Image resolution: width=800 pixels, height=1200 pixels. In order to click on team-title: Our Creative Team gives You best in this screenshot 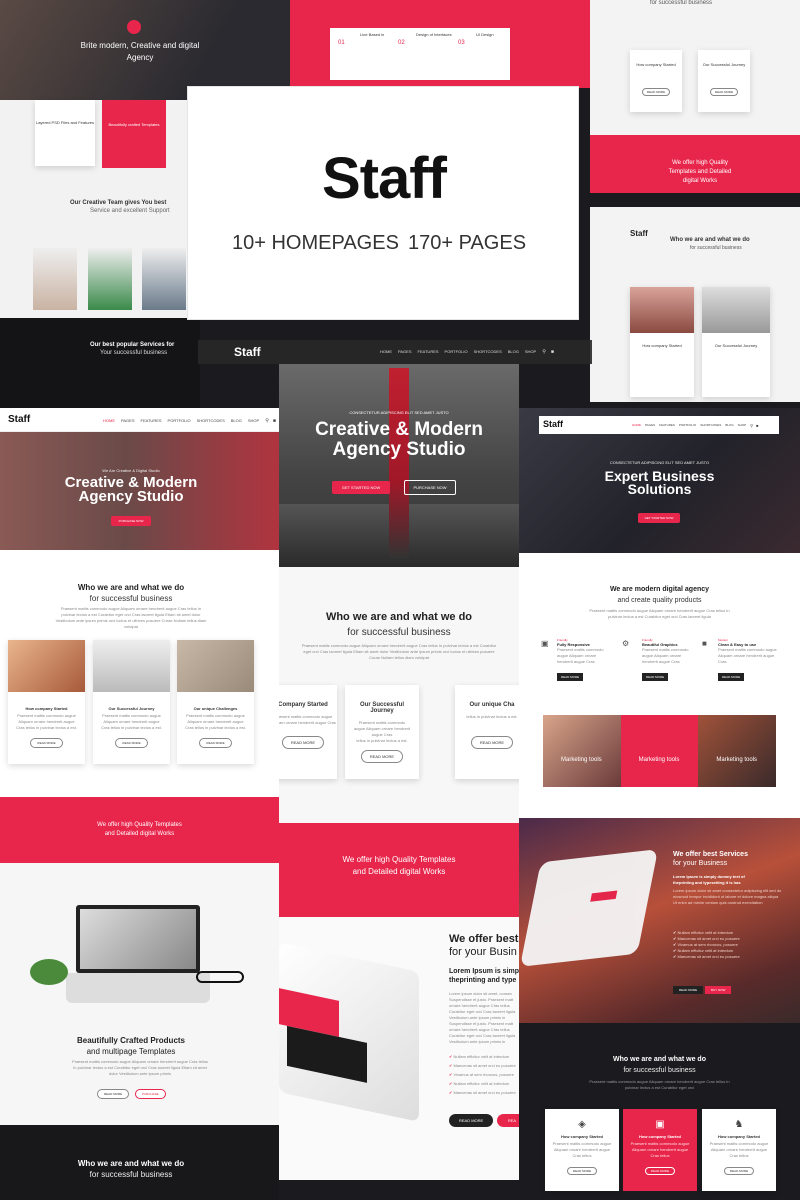, I will do `click(118, 203)`.